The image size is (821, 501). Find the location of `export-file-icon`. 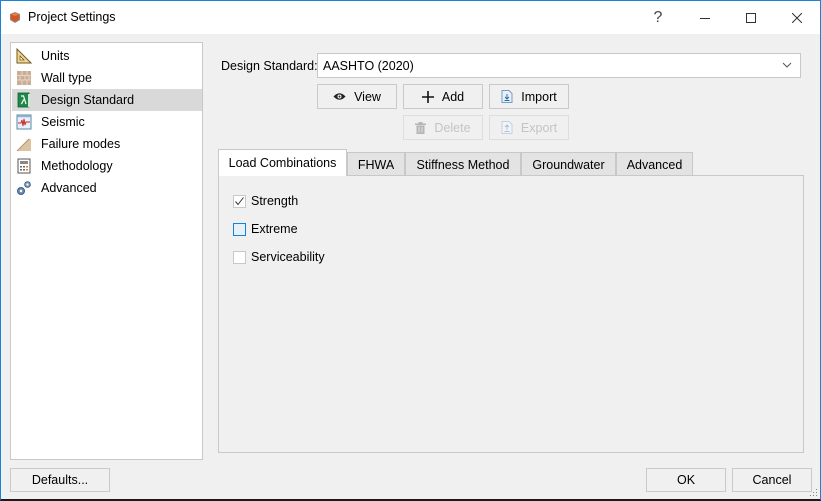

export-file-icon is located at coordinates (507, 127).